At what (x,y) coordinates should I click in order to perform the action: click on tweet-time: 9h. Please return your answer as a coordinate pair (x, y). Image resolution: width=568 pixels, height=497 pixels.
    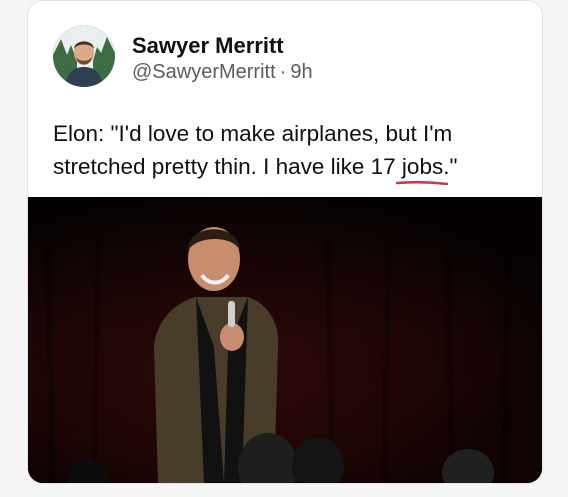
    Looking at the image, I should click on (301, 72).